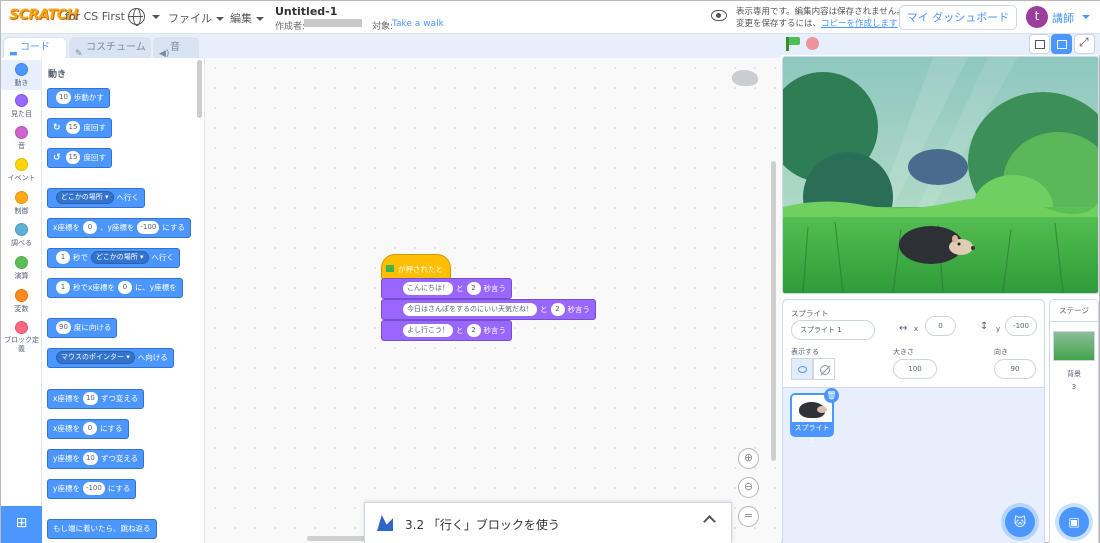 This screenshot has width=1100, height=543. I want to click on block-input: よし行こう！, so click(428, 330).